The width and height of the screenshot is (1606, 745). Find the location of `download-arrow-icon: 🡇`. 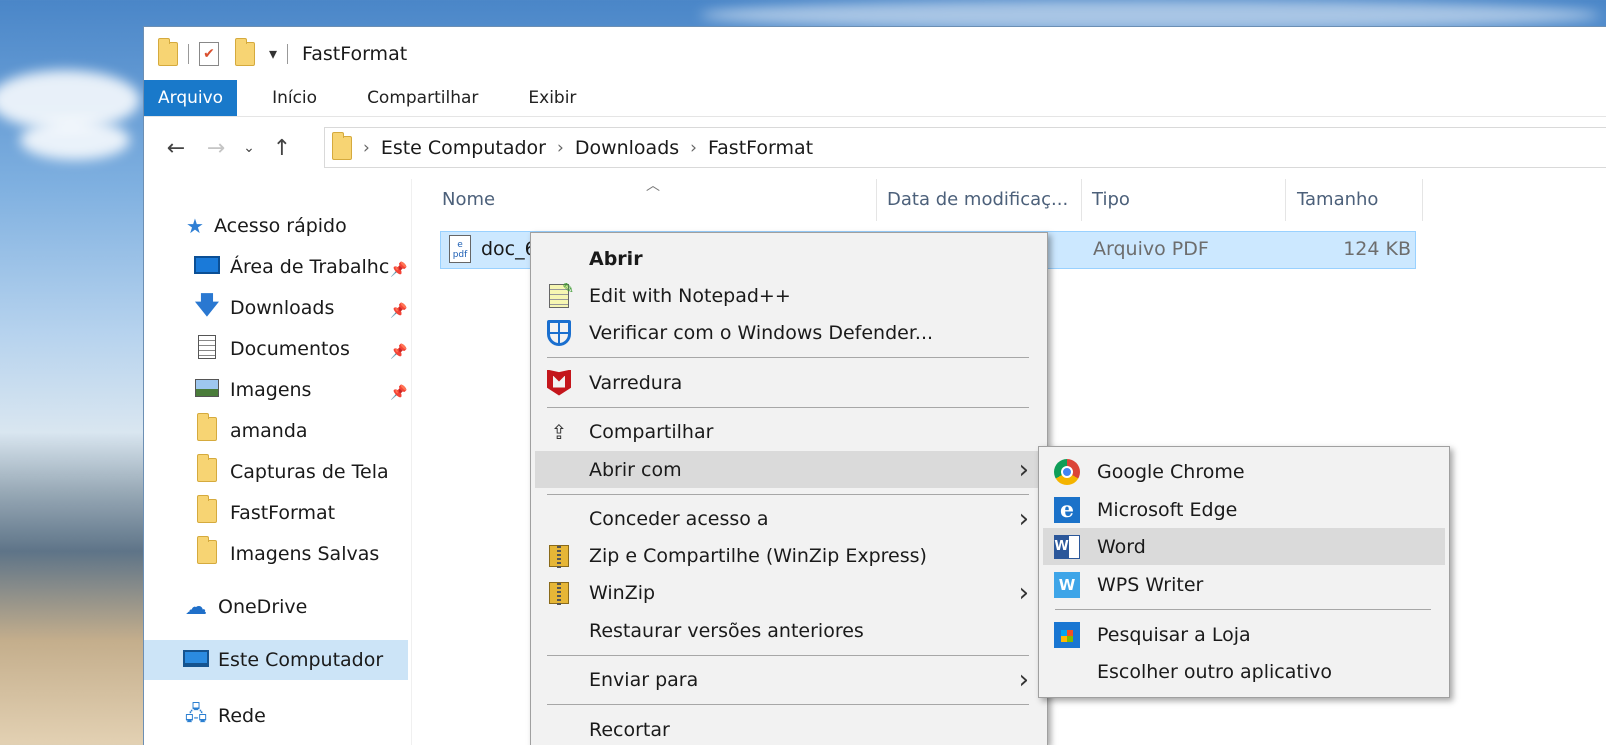

download-arrow-icon: 🡇 is located at coordinates (207, 304).